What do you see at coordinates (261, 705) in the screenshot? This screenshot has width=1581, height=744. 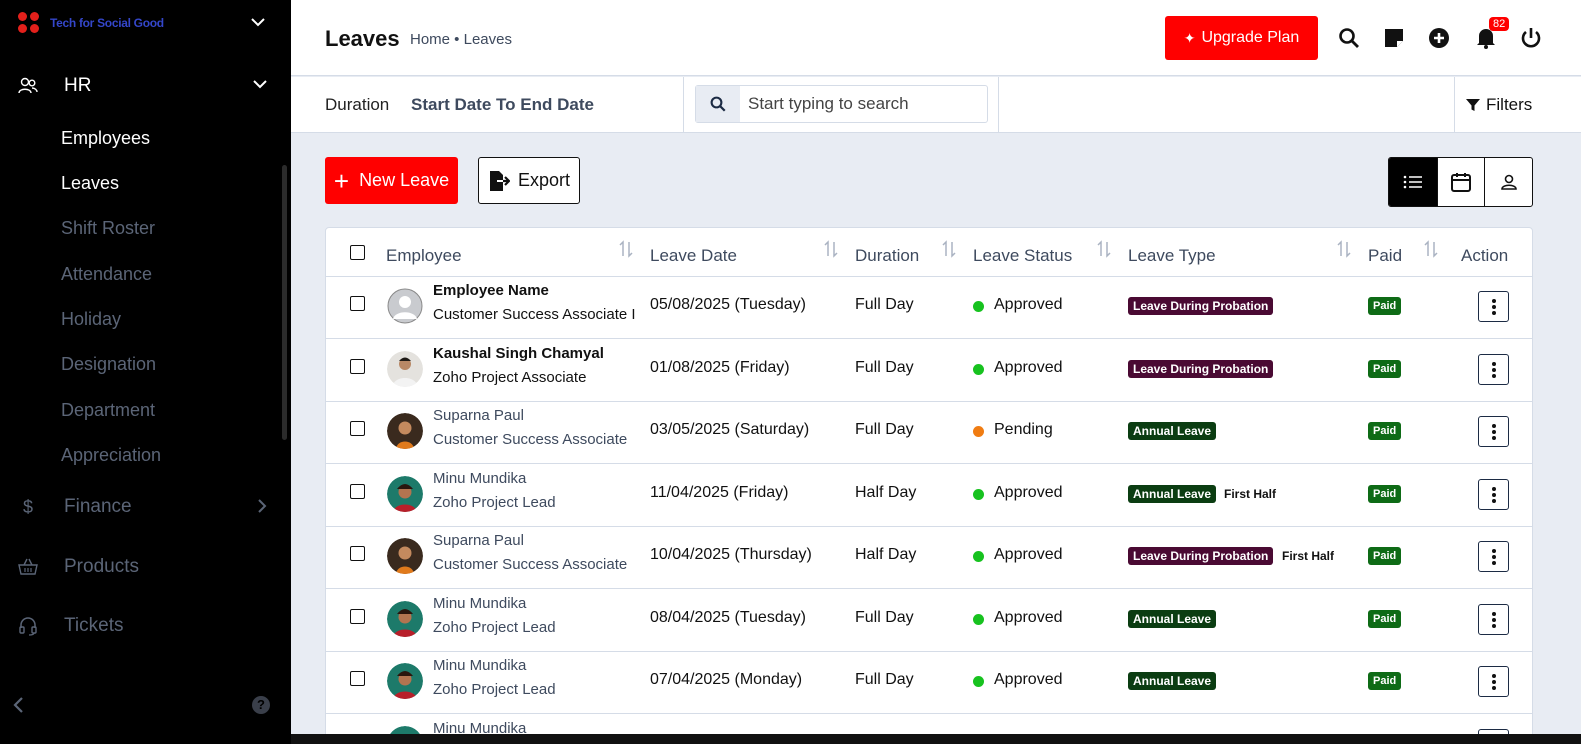 I see `help-icon: ?` at bounding box center [261, 705].